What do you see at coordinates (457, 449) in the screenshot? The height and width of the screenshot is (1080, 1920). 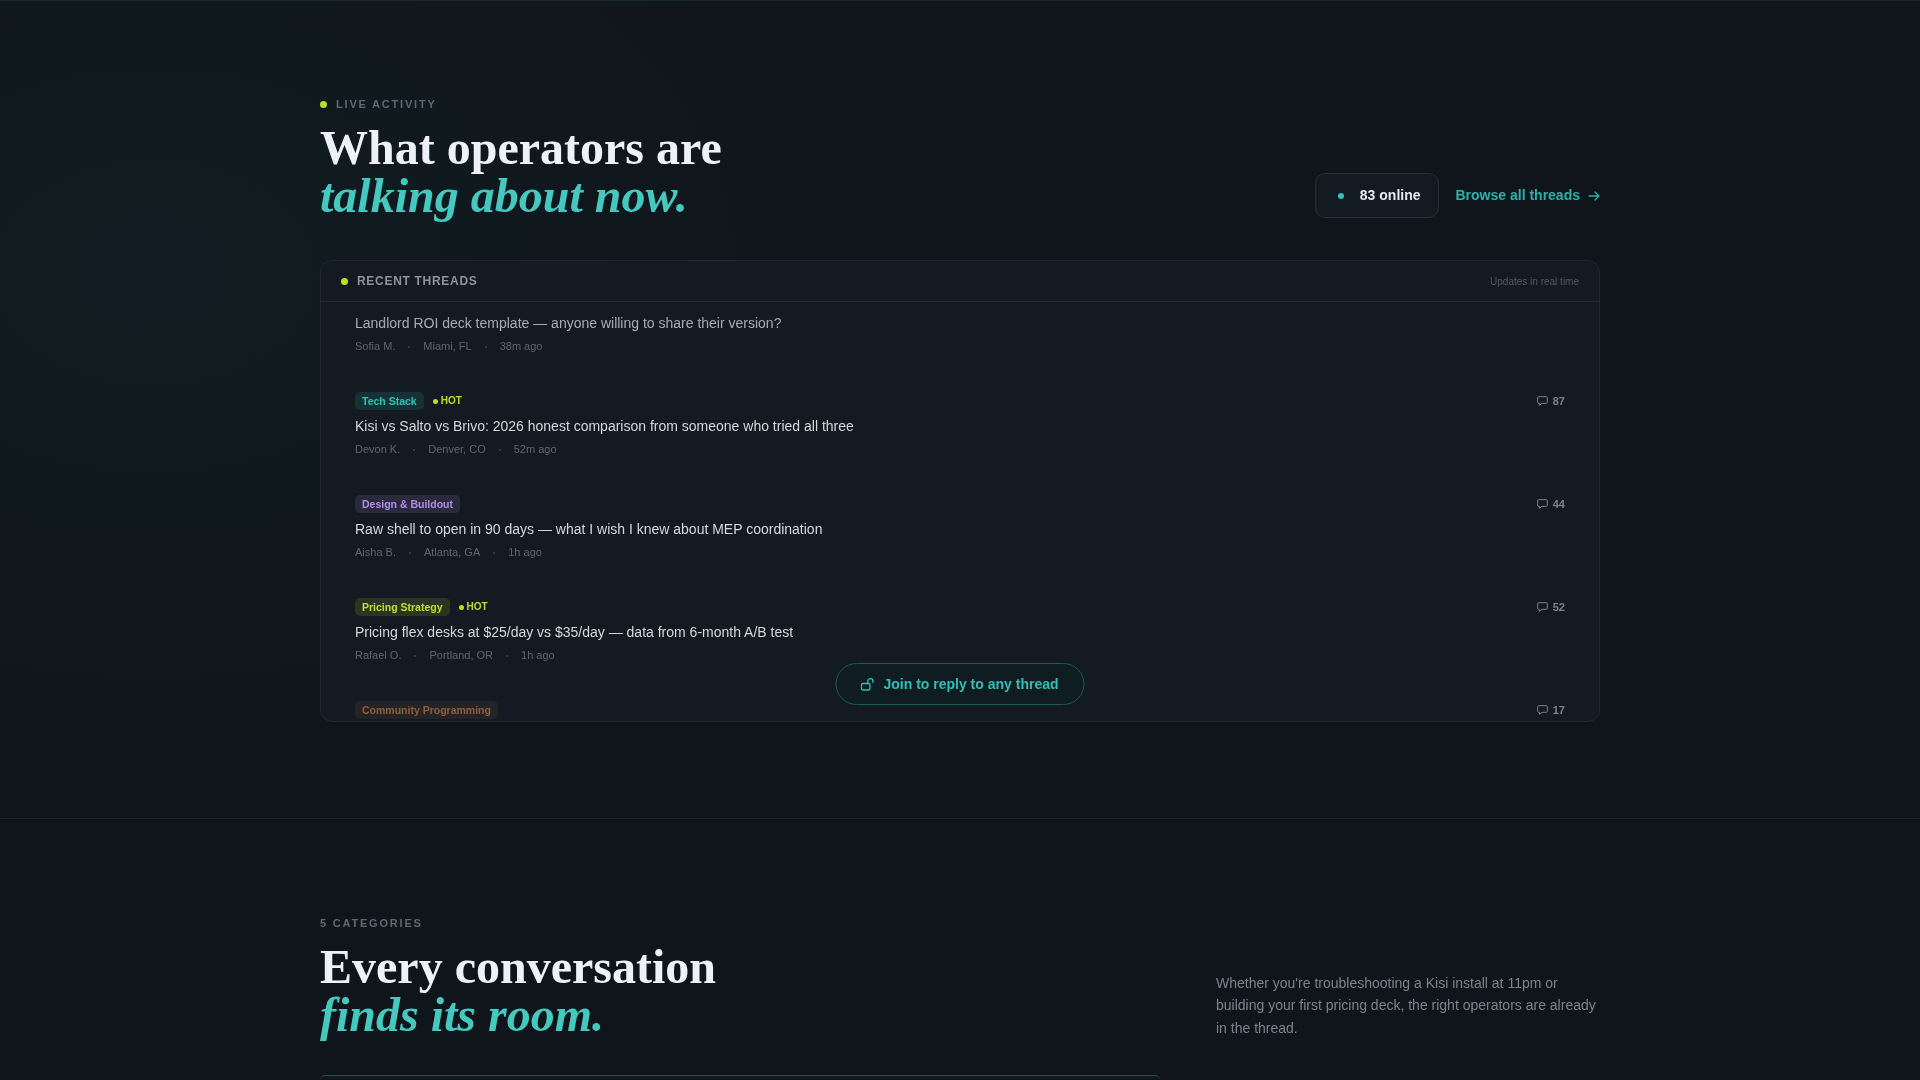 I see `location-text: Denver, CO` at bounding box center [457, 449].